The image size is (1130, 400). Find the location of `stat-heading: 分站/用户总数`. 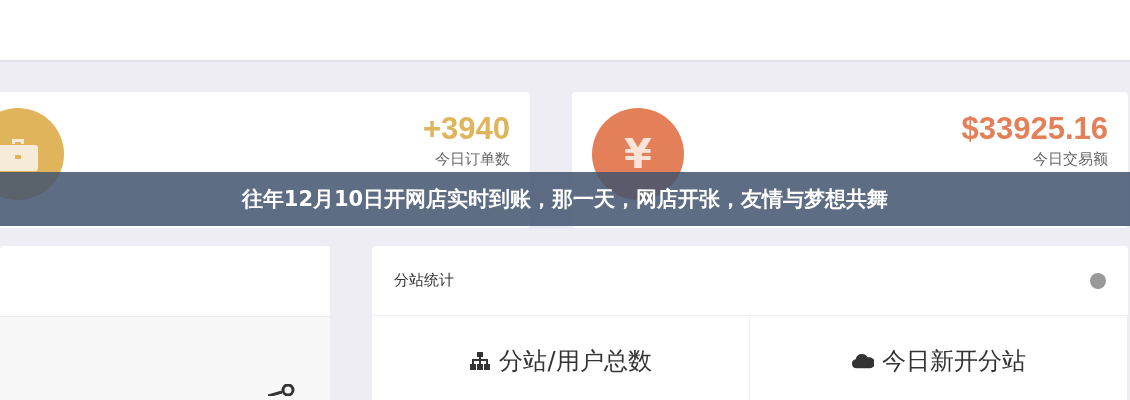

stat-heading: 分站/用户总数 is located at coordinates (575, 361).